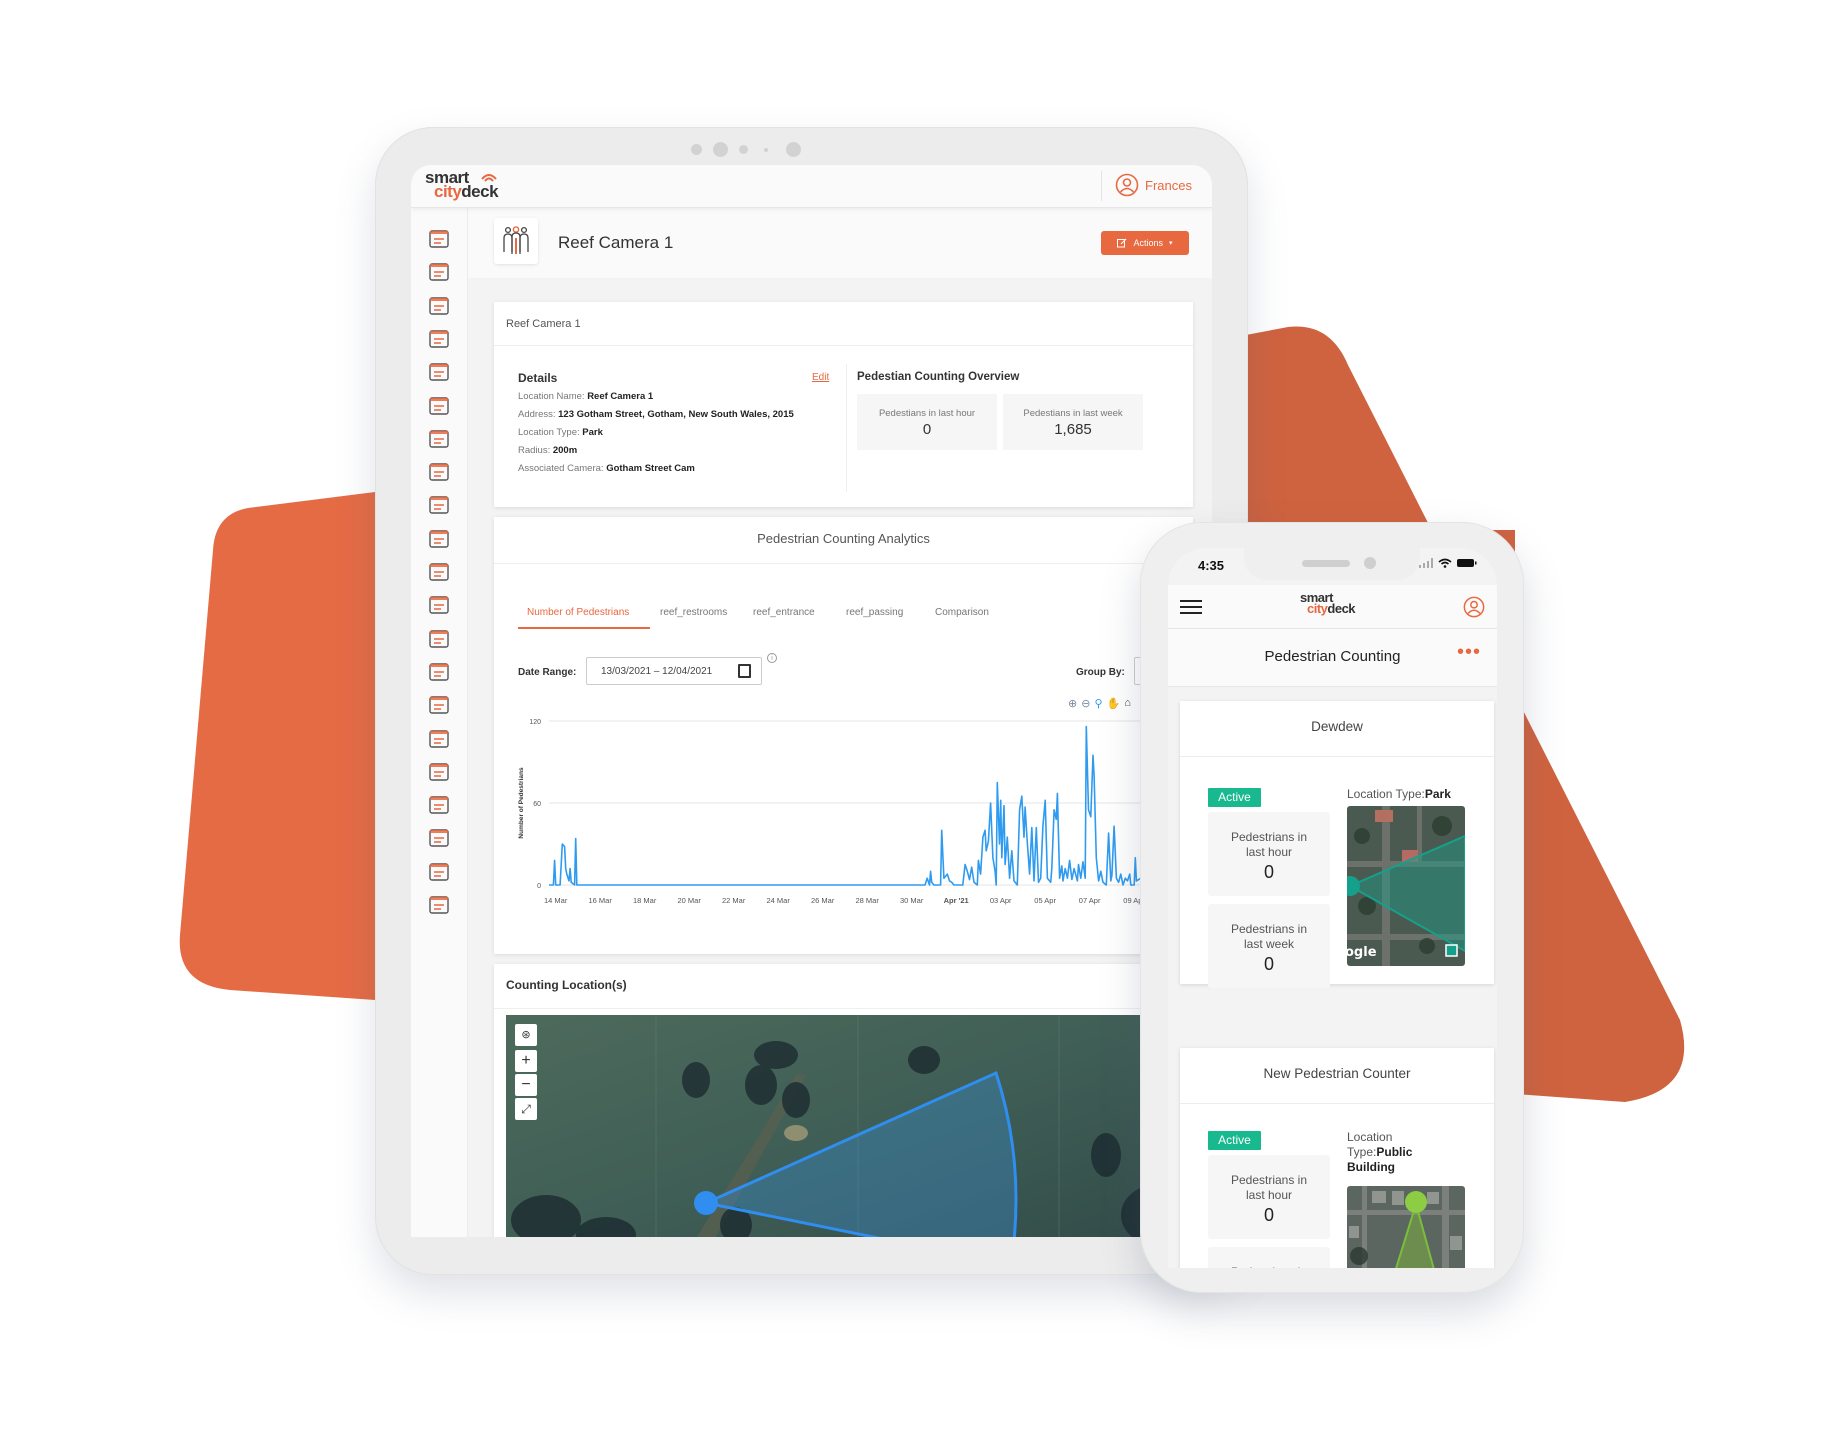  I want to click on map-imagery, so click(1406, 1227).